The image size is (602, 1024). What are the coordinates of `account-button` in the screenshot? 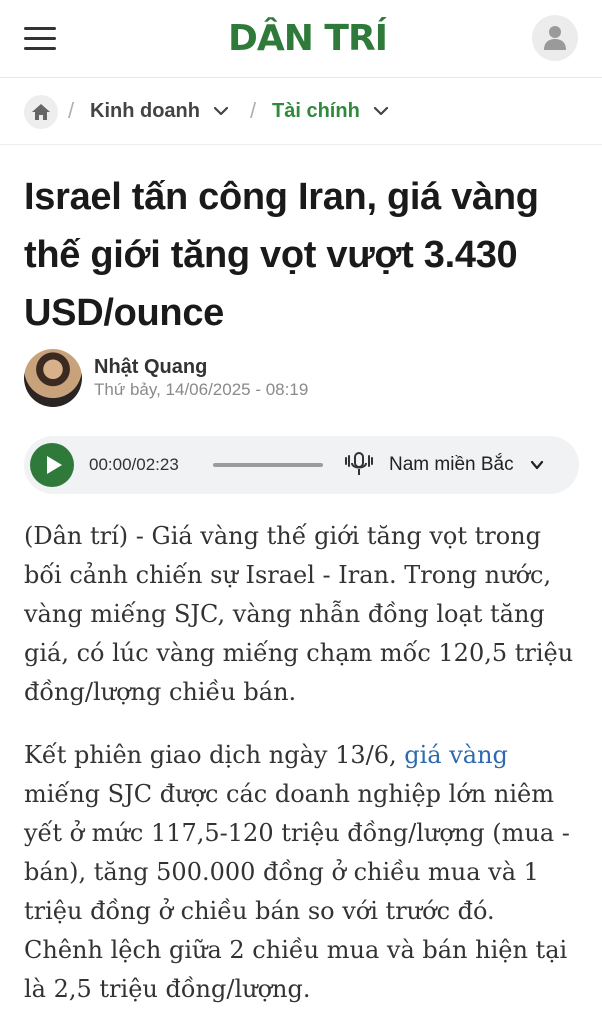 It's located at (555, 38).